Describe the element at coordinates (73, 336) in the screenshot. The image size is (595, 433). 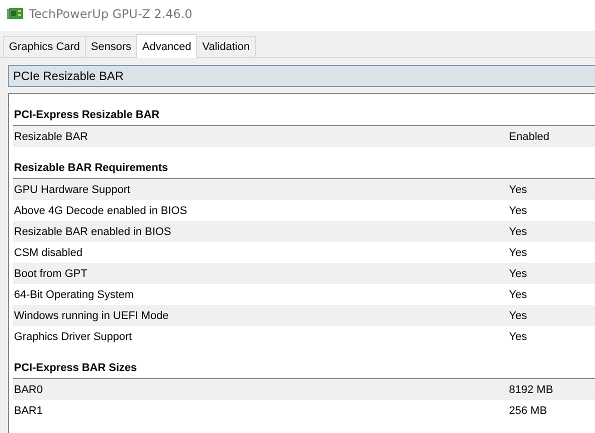
I see `row-label: Graphics Driver Support` at that location.